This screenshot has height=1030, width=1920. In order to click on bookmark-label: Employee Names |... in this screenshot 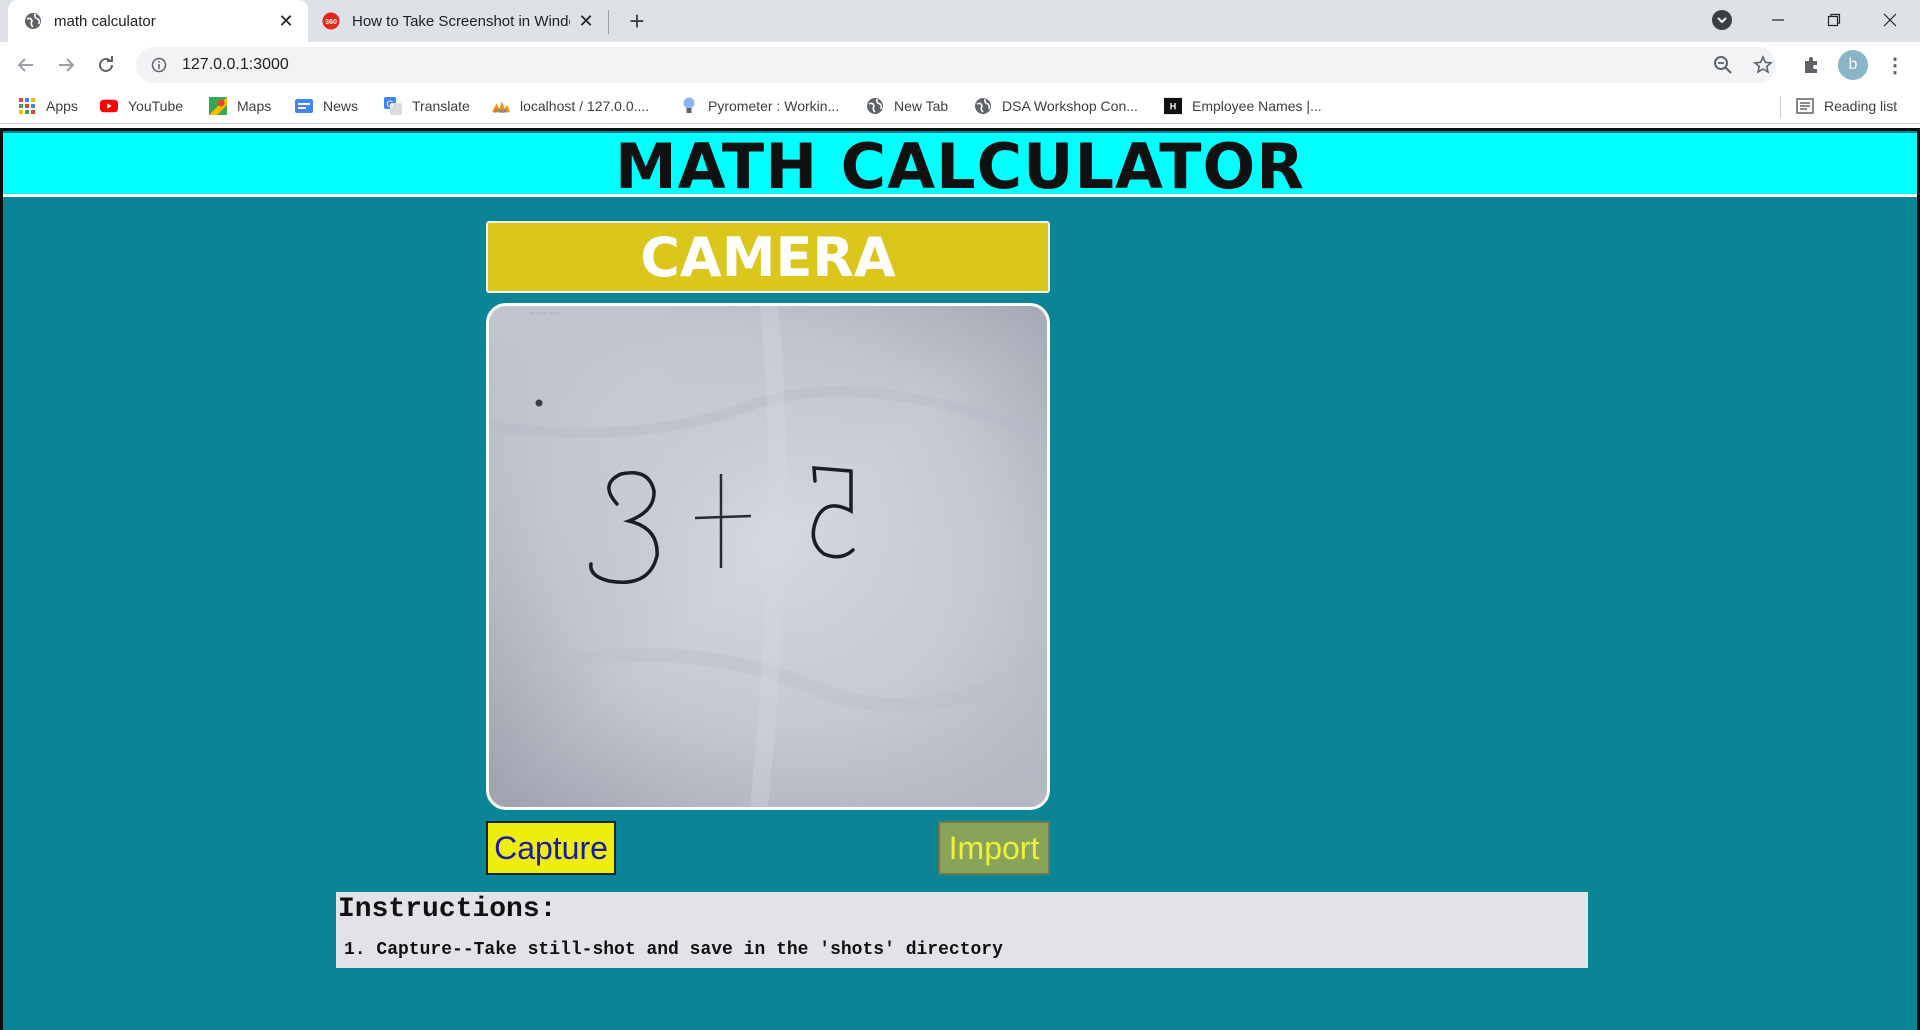, I will do `click(1257, 106)`.